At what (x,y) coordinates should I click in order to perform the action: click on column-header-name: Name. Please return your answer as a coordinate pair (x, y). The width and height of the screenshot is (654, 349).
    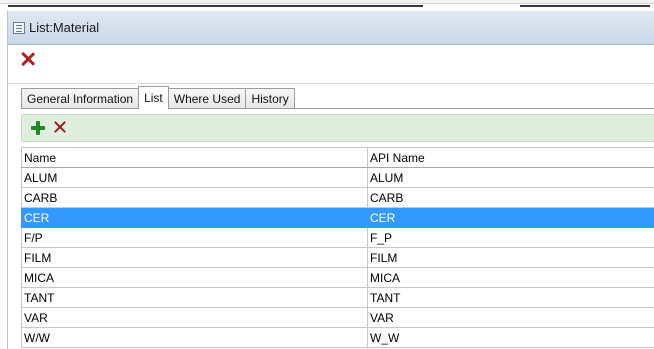
    Looking at the image, I should click on (194, 157).